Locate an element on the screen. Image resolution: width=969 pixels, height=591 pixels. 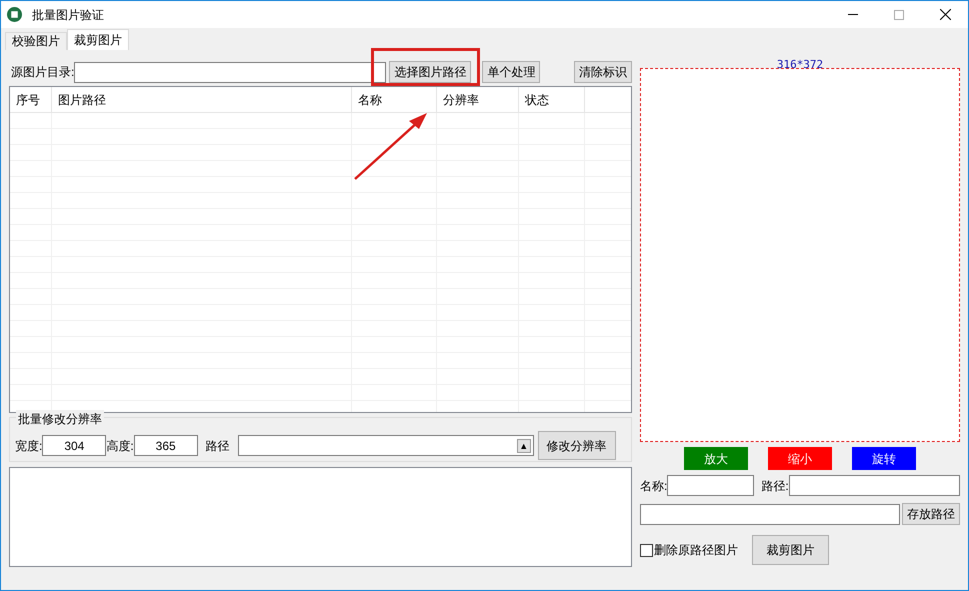
field-label: 名称: is located at coordinates (654, 486).